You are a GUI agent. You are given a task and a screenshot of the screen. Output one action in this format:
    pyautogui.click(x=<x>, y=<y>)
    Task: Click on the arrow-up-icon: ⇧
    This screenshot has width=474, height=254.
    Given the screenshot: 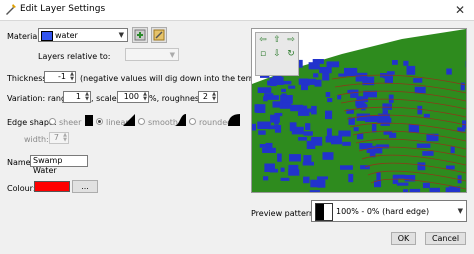 What is the action you would take?
    pyautogui.click(x=277, y=40)
    